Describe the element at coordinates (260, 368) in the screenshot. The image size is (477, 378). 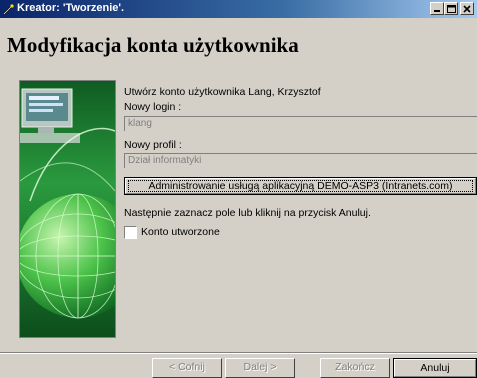
I see `next-button: Dalej >` at that location.